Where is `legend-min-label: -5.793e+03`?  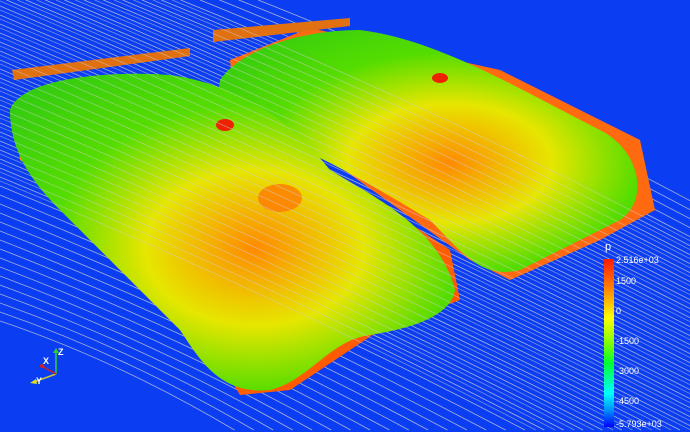 legend-min-label: -5.793e+03 is located at coordinates (639, 424).